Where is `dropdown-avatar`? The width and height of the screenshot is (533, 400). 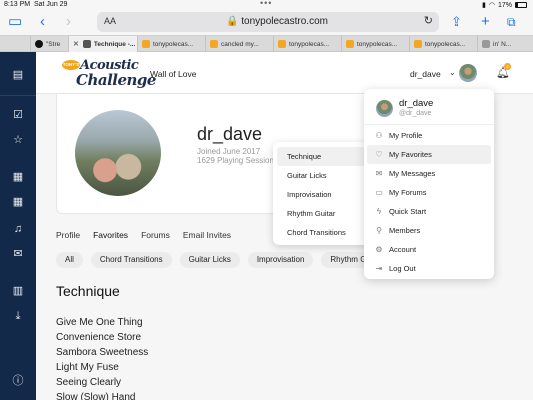
dropdown-avatar is located at coordinates (384, 108).